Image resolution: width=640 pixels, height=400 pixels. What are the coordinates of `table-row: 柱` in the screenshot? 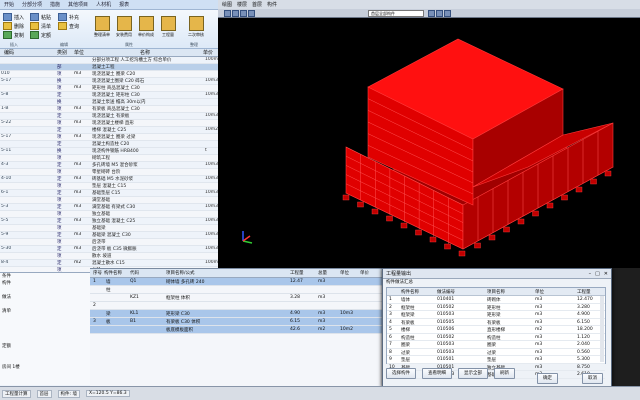 It's located at (236, 290).